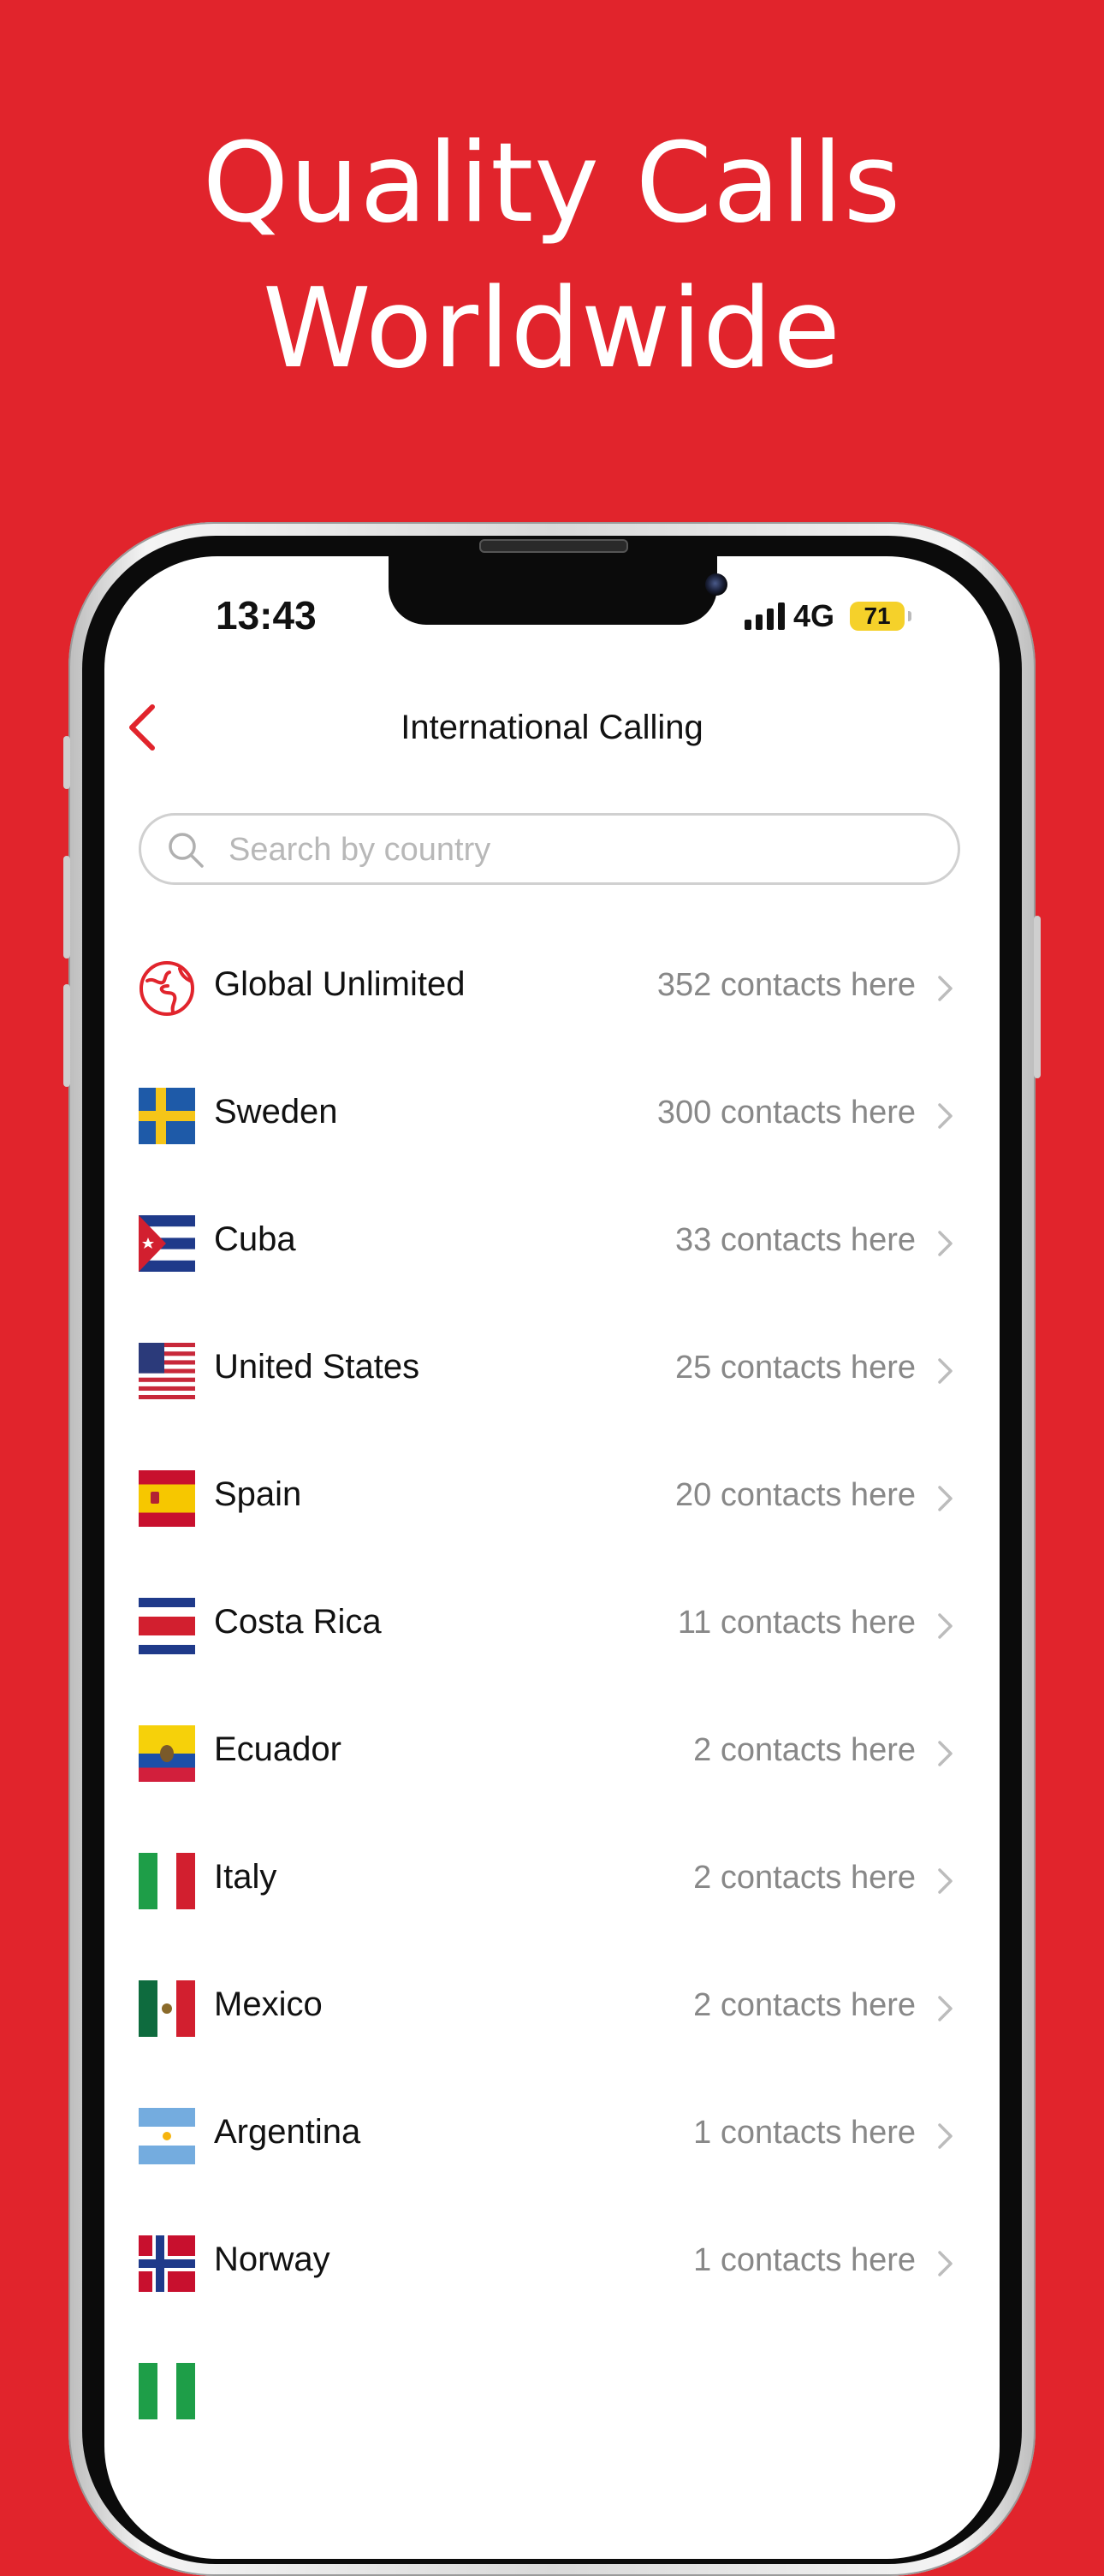 The width and height of the screenshot is (1104, 2576). Describe the element at coordinates (167, 2263) in the screenshot. I see `norway-flag-icon` at that location.